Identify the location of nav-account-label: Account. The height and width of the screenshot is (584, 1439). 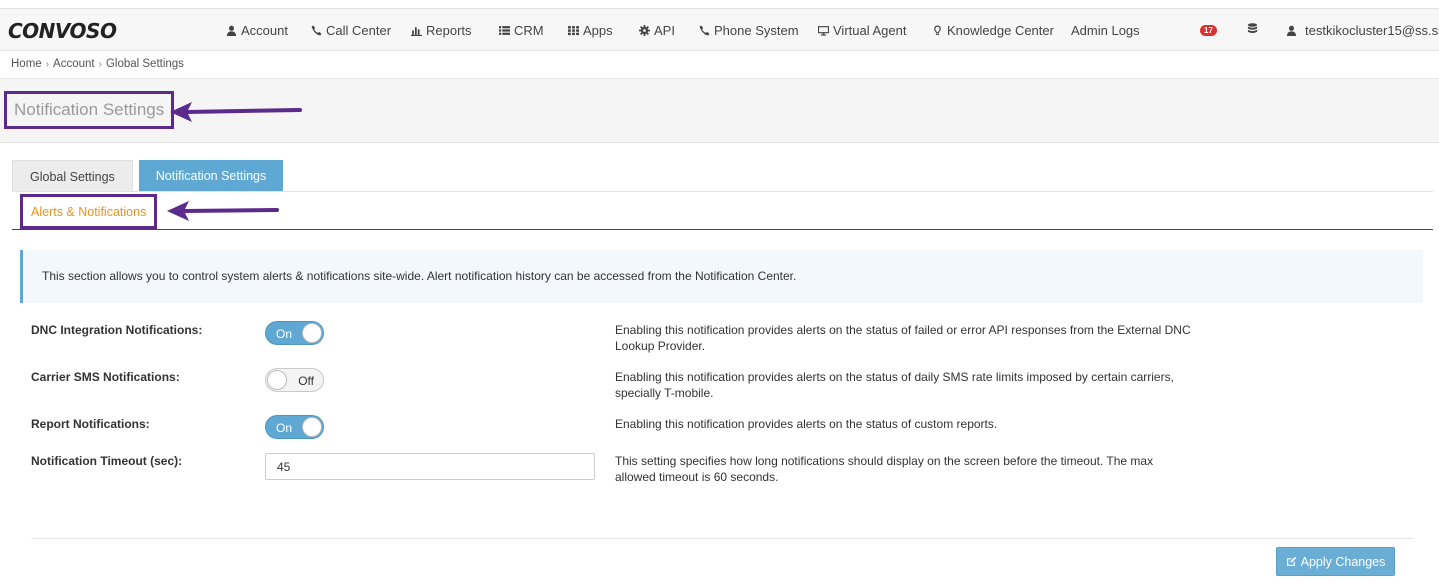
(264, 30).